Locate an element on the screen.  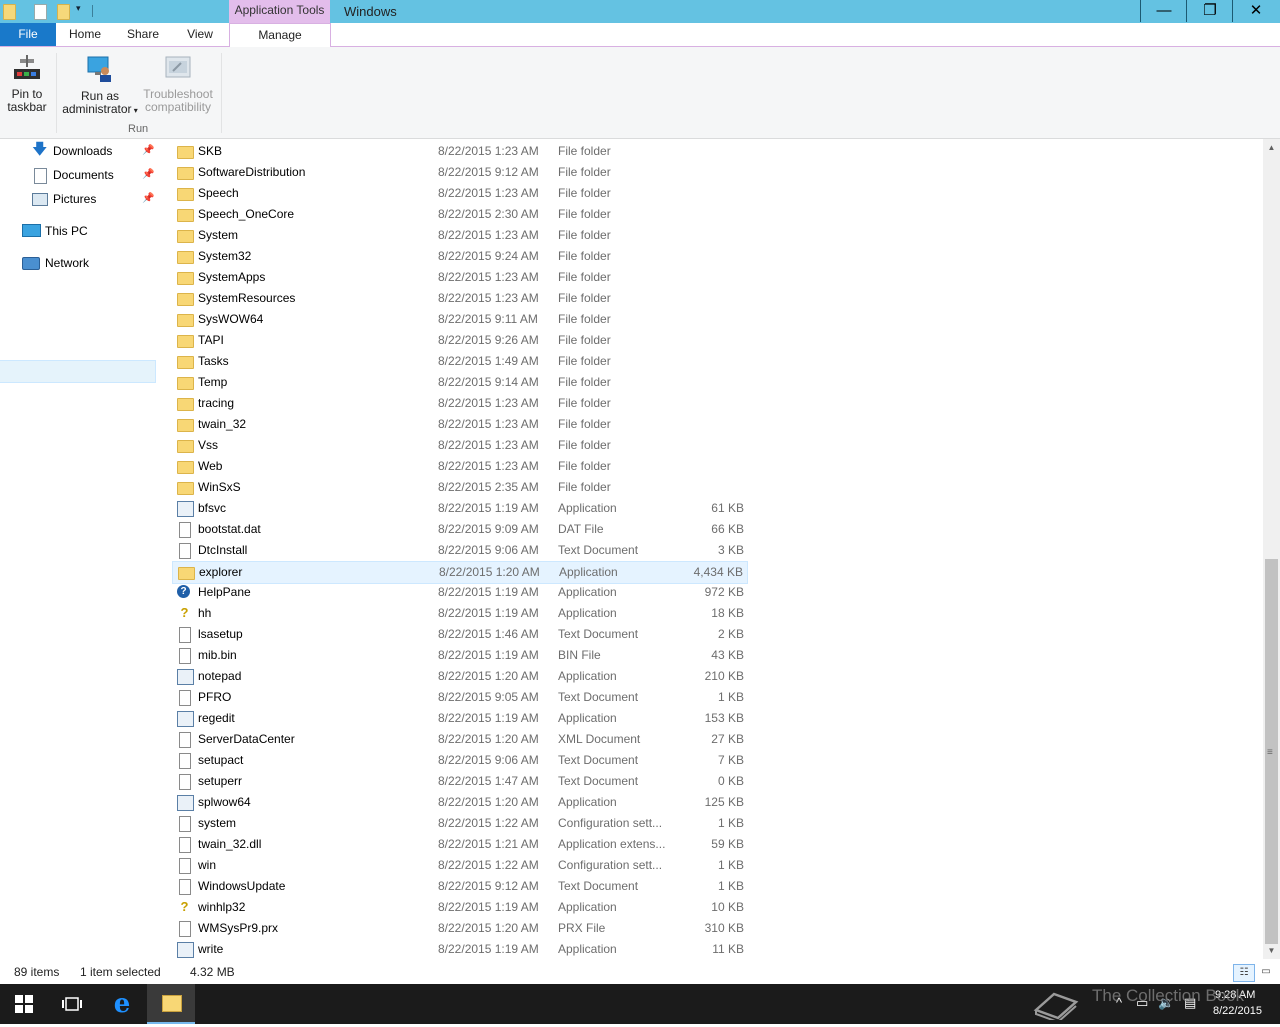
file-name: tracing is located at coordinates (216, 403).